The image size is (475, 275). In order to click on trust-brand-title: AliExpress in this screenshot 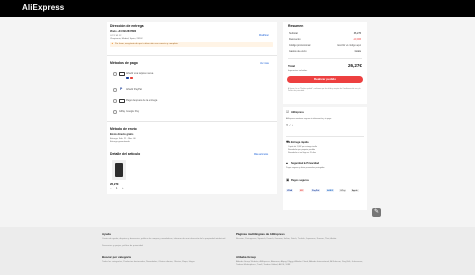, I will do `click(297, 112)`.